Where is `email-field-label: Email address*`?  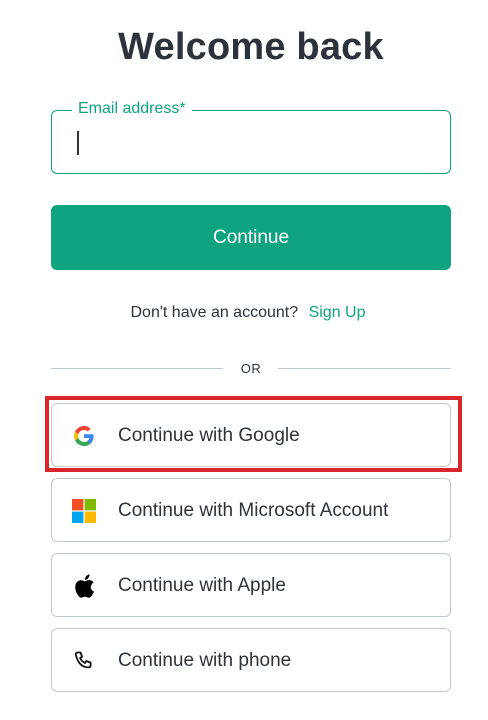 email-field-label: Email address* is located at coordinates (132, 109).